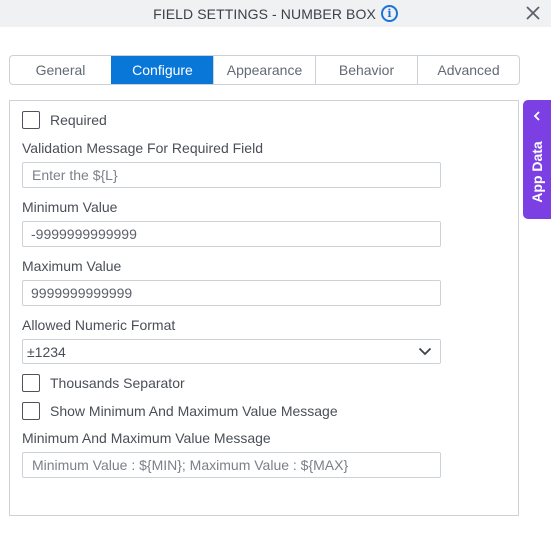  What do you see at coordinates (31, 120) in the screenshot?
I see `required-checkbox` at bounding box center [31, 120].